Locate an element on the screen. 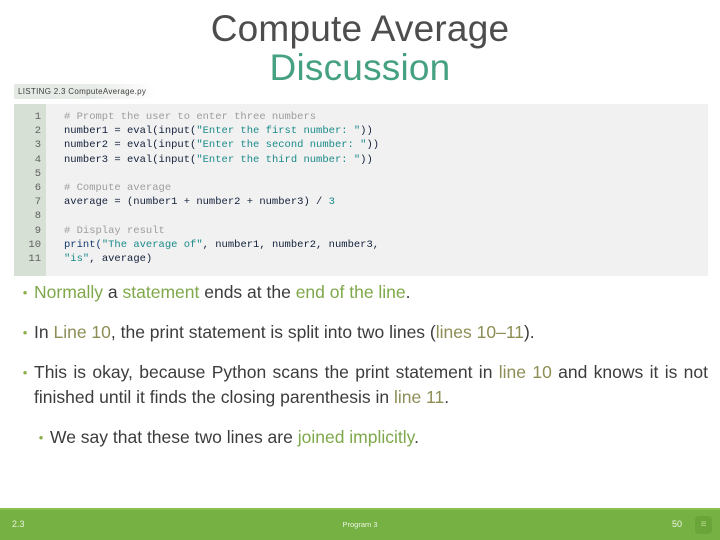 Image resolution: width=720 pixels, height=540 pixels. line-number: 7 is located at coordinates (37, 202).